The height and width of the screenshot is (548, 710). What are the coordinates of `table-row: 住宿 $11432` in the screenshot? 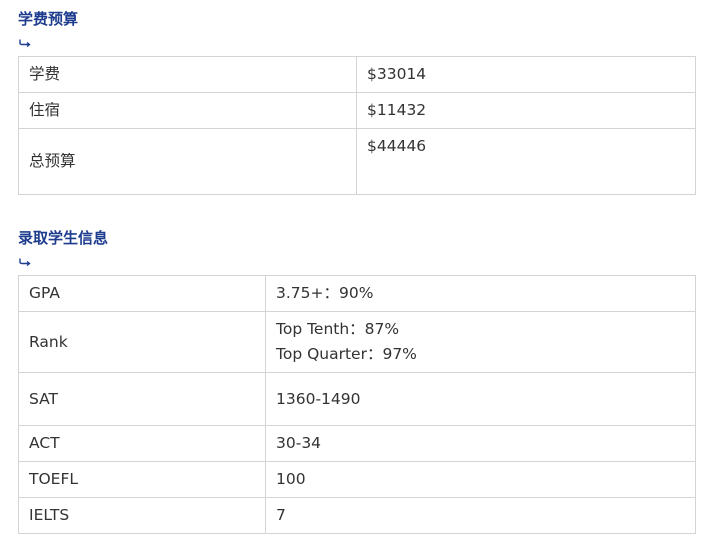 It's located at (357, 110).